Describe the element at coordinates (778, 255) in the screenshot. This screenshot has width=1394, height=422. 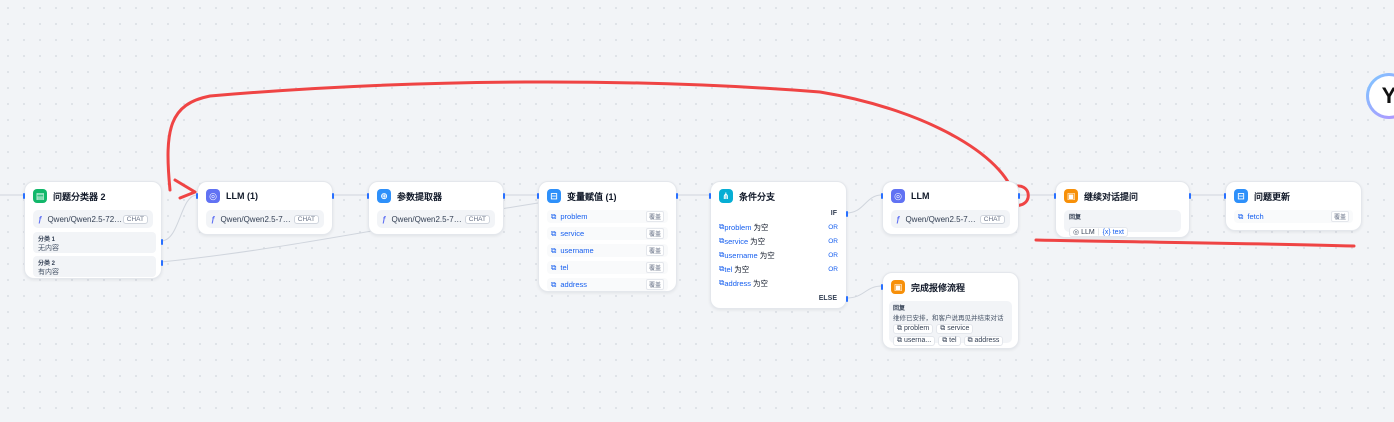
I see `condition-row: ⧉ username 为空 OR` at that location.